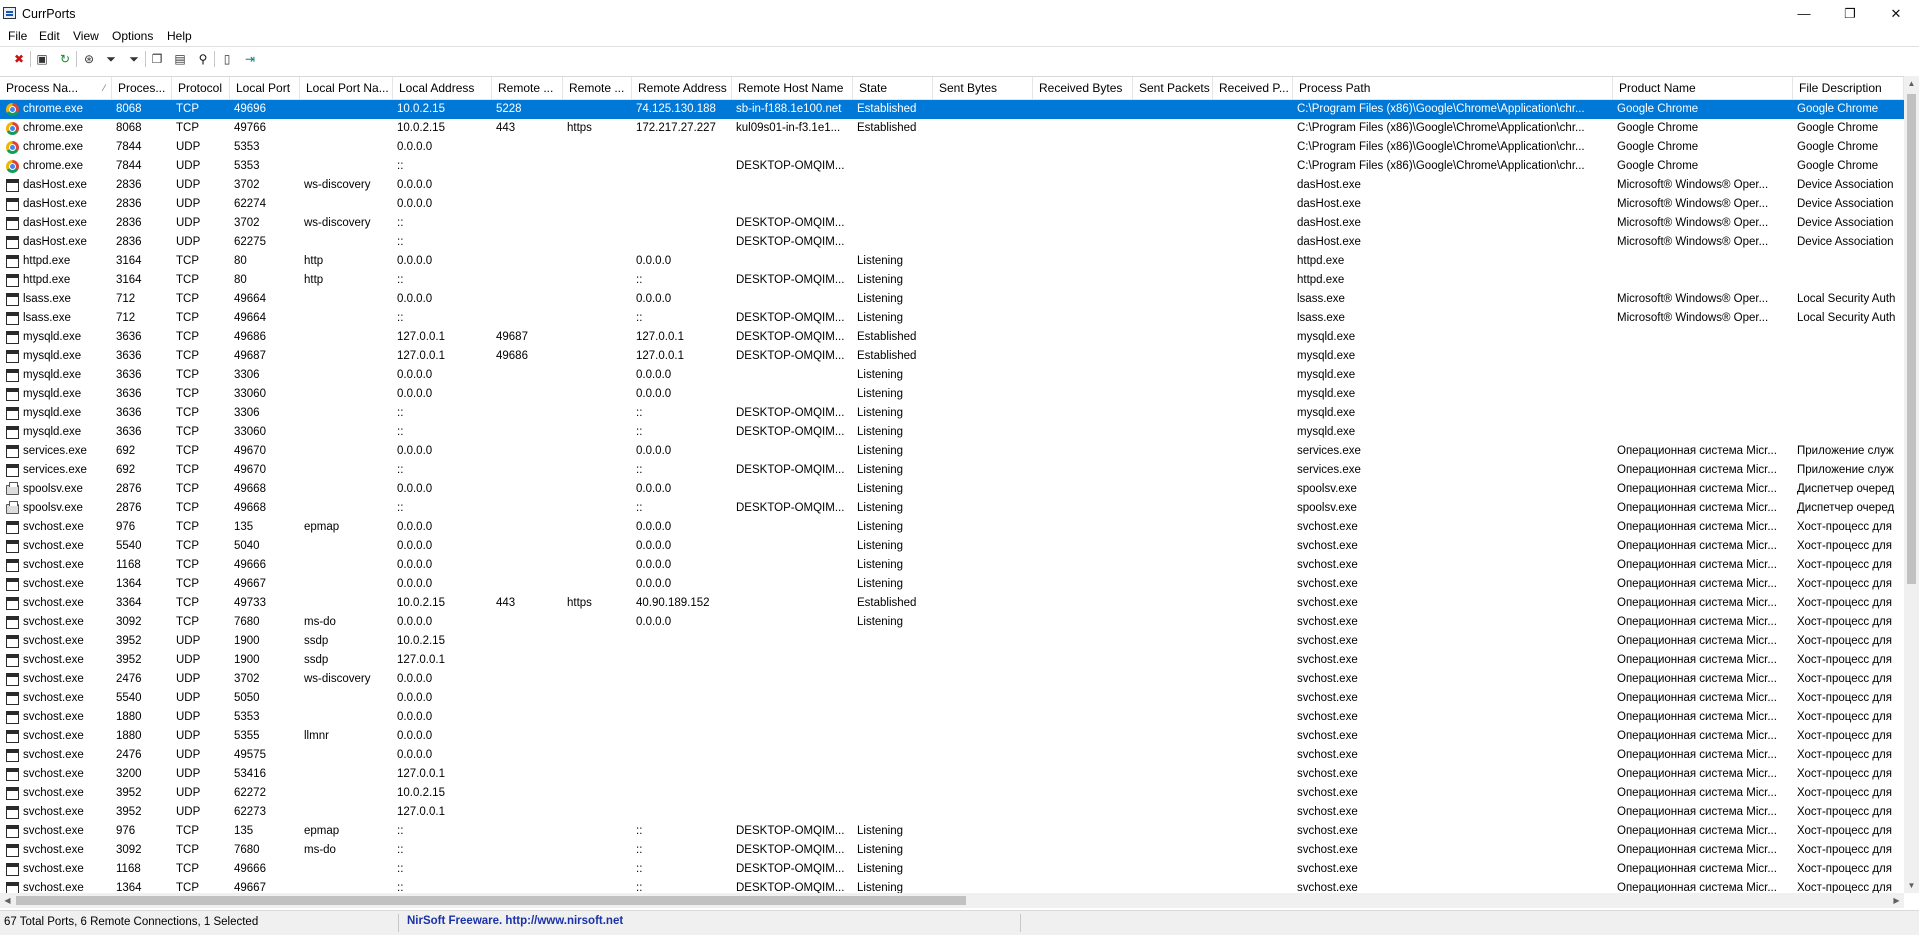  Describe the element at coordinates (515, 921) in the screenshot. I see `nirsoft-link: NirSoft Freeware. http://www.nirsoft.net` at that location.